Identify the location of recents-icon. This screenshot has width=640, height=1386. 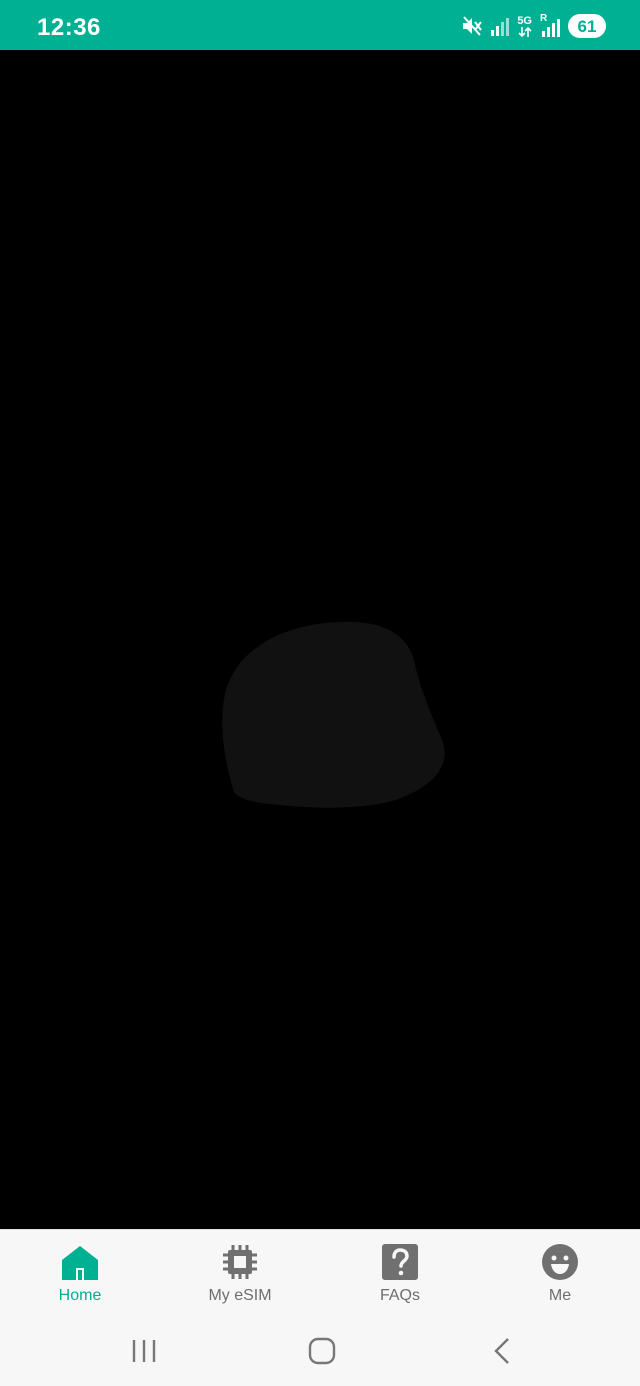
(144, 1351).